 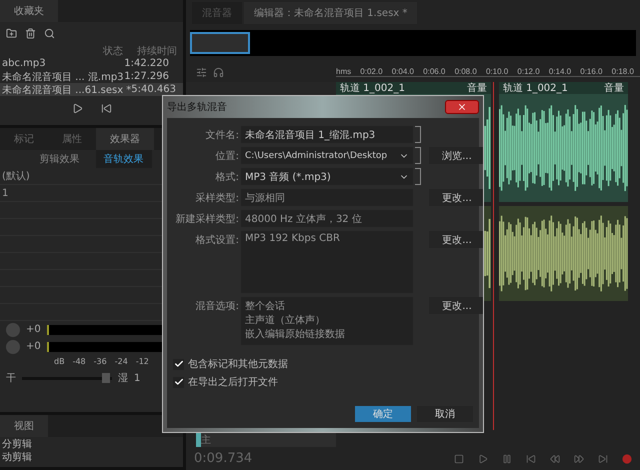 What do you see at coordinates (603, 459) in the screenshot?
I see `skip-forward-icon` at bounding box center [603, 459].